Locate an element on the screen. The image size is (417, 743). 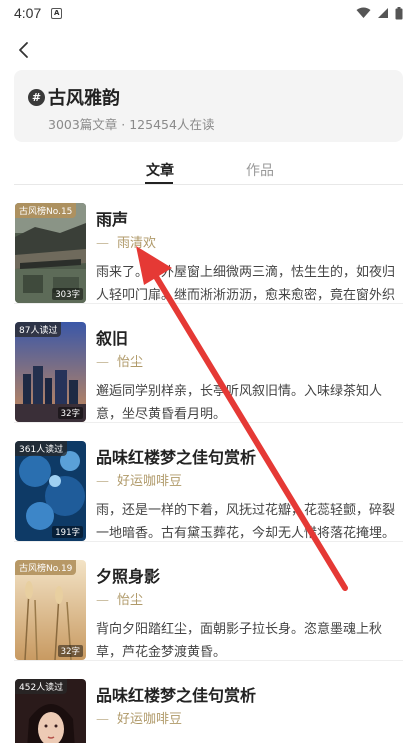
topic-card: # 古风雅韵 3003篇文章 · 125454人在读 is located at coordinates (208, 106).